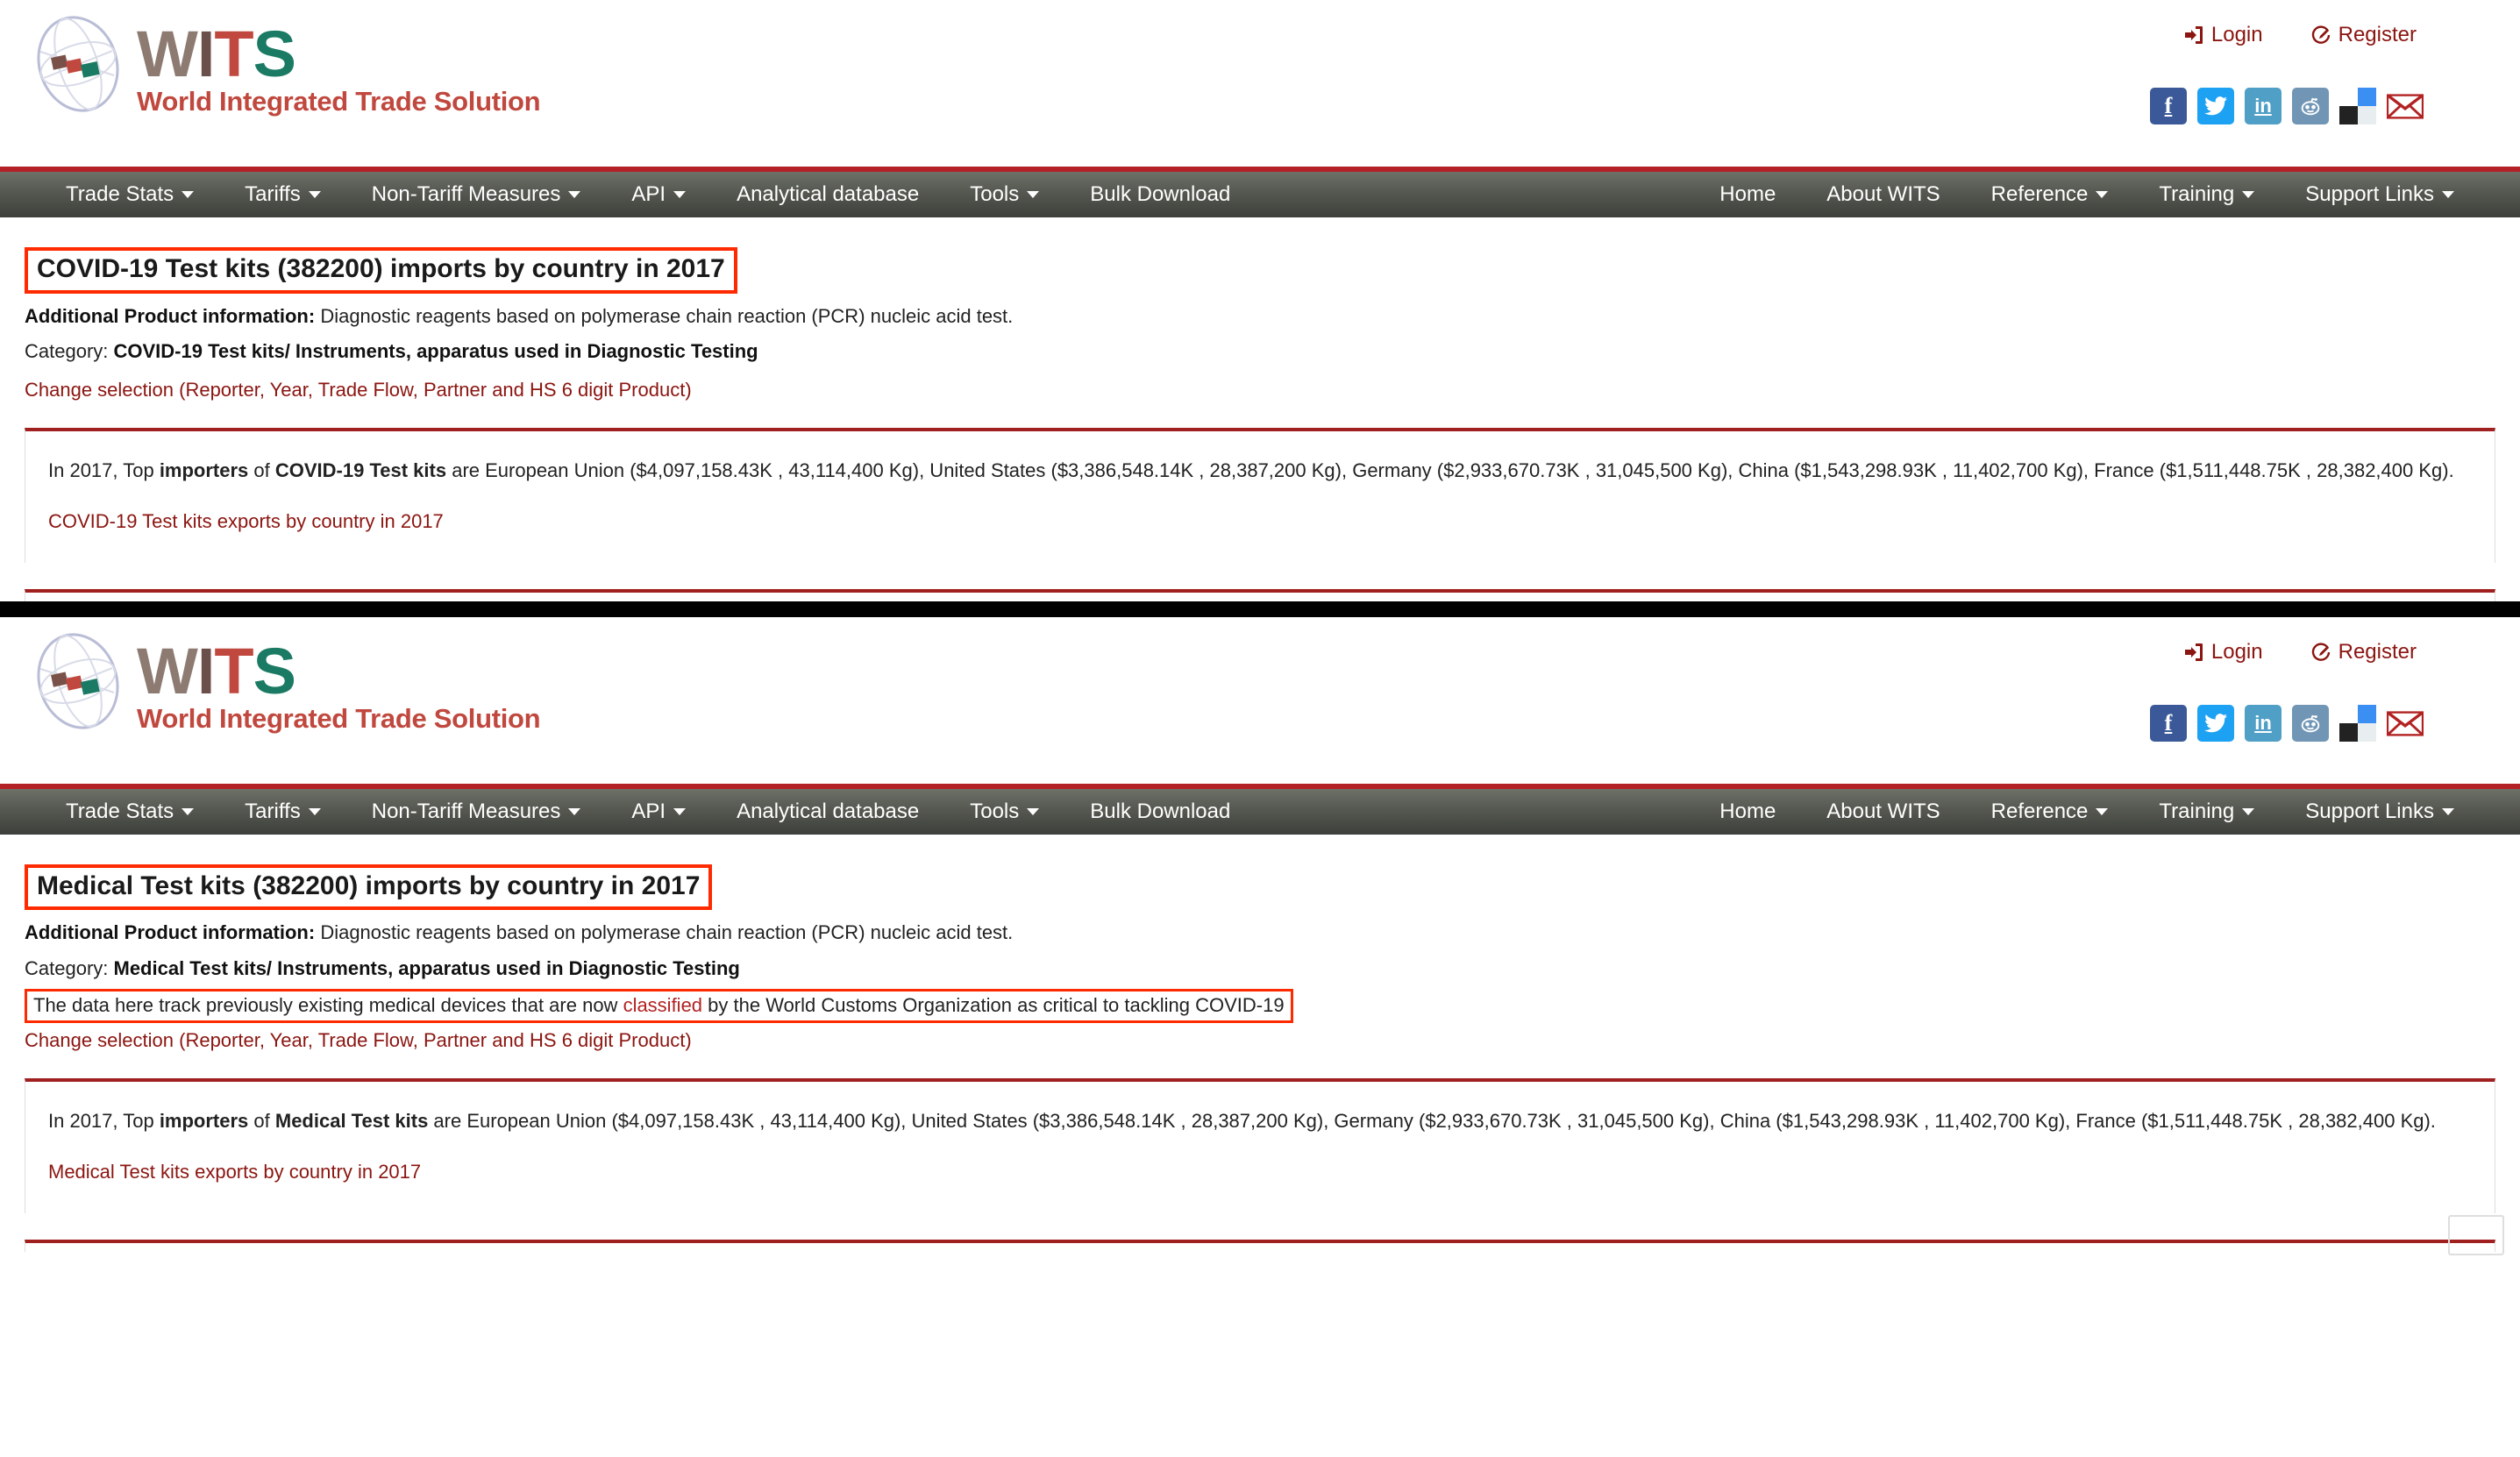 This screenshot has width=2520, height=1457. Describe the element at coordinates (1260, 1246) in the screenshot. I see `panel-bottom-rule` at that location.